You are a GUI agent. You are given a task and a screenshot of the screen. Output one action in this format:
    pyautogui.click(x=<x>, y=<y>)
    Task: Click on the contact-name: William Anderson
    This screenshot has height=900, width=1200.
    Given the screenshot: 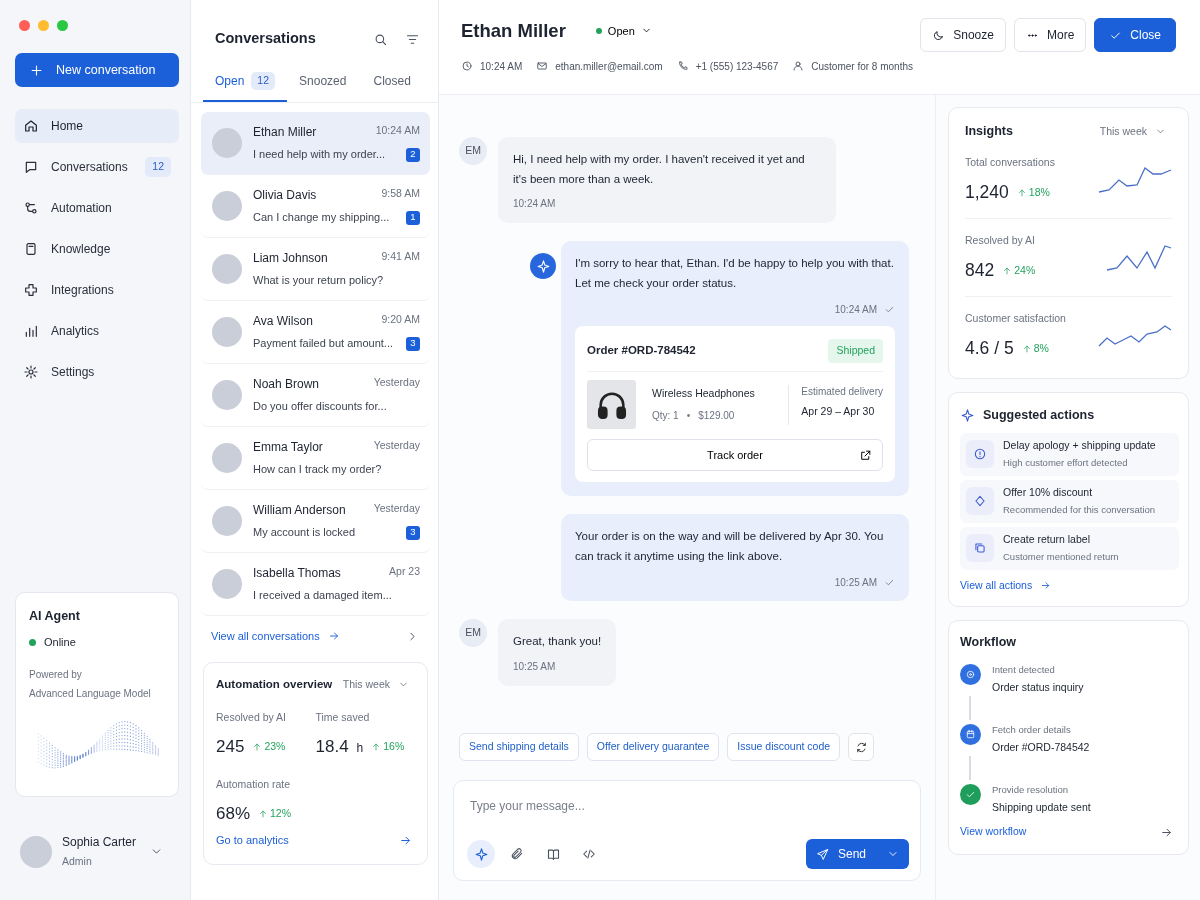 What is the action you would take?
    pyautogui.click(x=299, y=511)
    